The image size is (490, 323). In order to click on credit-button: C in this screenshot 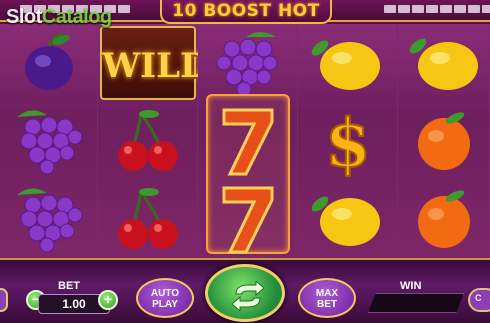, I will do `click(479, 300)`.